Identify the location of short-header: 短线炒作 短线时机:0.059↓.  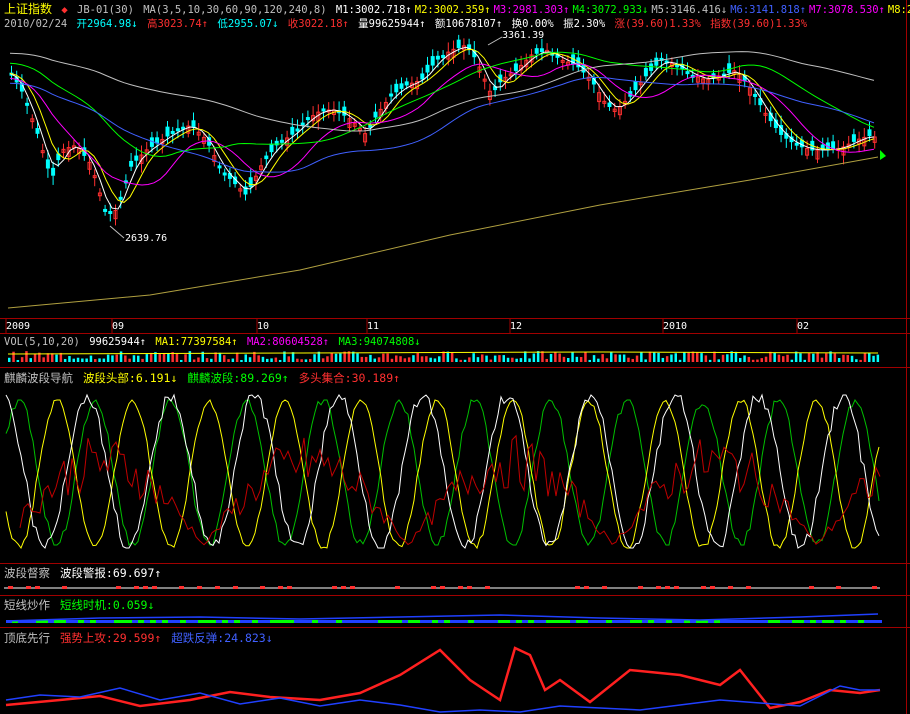
(80, 605).